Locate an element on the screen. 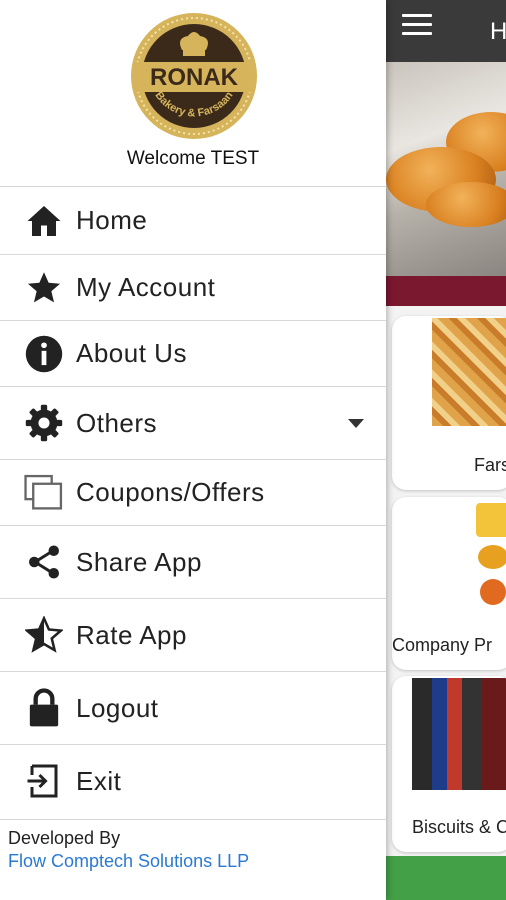 The width and height of the screenshot is (506, 900). menu-label: Logout is located at coordinates (117, 707).